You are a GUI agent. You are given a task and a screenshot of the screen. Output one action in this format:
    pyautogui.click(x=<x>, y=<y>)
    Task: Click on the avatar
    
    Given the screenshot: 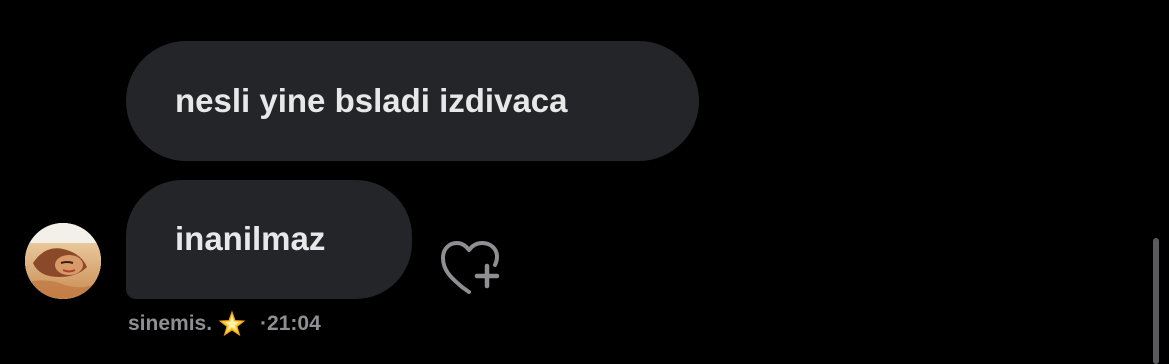 What is the action you would take?
    pyautogui.click(x=63, y=261)
    